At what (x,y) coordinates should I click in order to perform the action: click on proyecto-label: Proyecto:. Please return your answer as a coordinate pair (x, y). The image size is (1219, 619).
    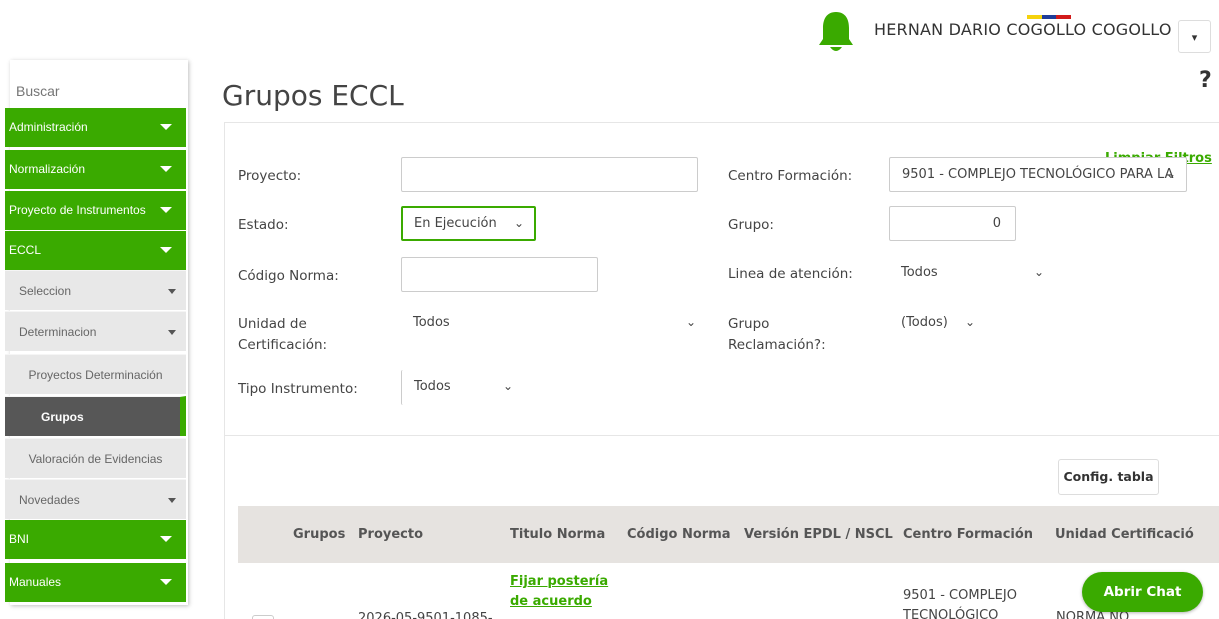
    Looking at the image, I should click on (270, 176).